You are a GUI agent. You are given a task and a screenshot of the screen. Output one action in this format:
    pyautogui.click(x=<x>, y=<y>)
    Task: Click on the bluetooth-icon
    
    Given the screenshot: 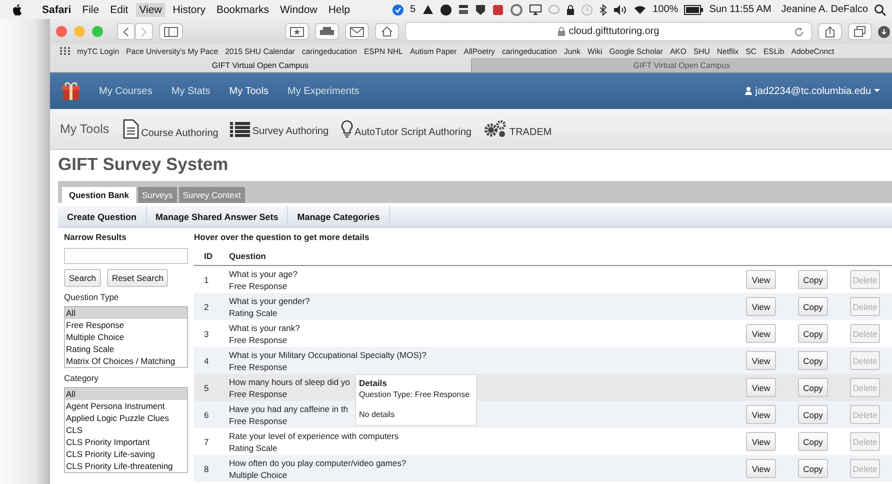 What is the action you would take?
    pyautogui.click(x=602, y=10)
    